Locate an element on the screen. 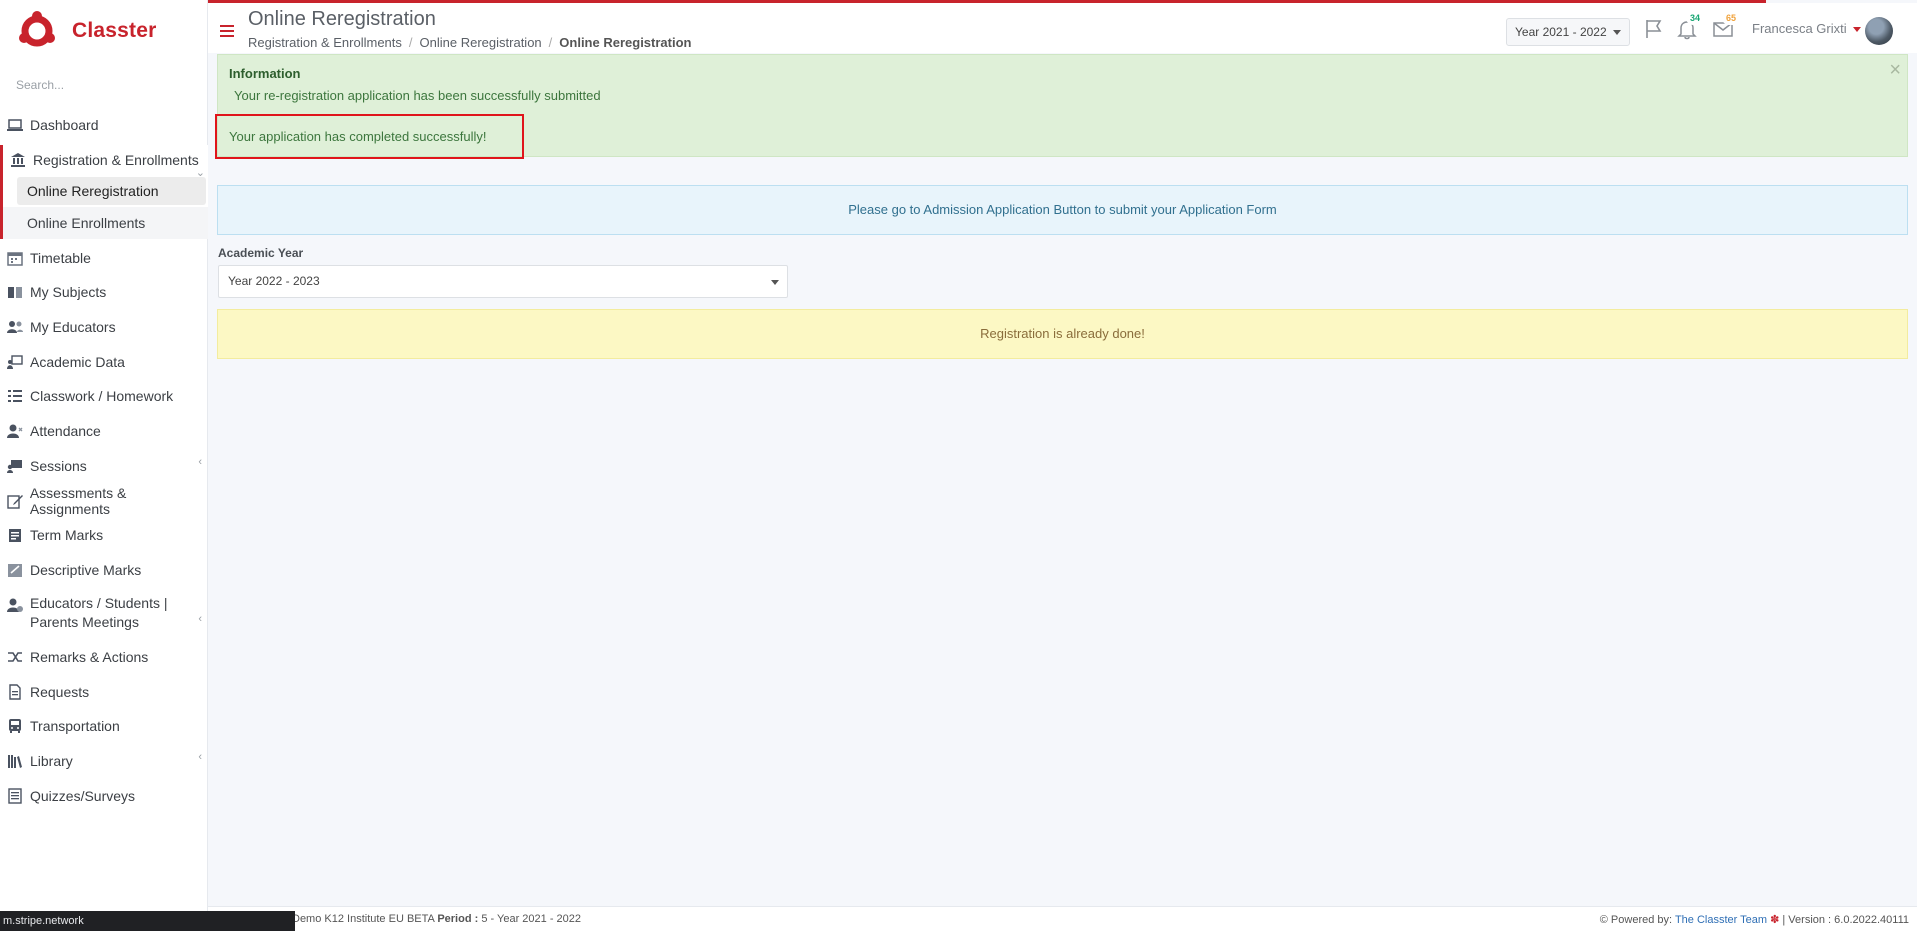 The height and width of the screenshot is (931, 1917). user-x-icon is located at coordinates (15, 431).